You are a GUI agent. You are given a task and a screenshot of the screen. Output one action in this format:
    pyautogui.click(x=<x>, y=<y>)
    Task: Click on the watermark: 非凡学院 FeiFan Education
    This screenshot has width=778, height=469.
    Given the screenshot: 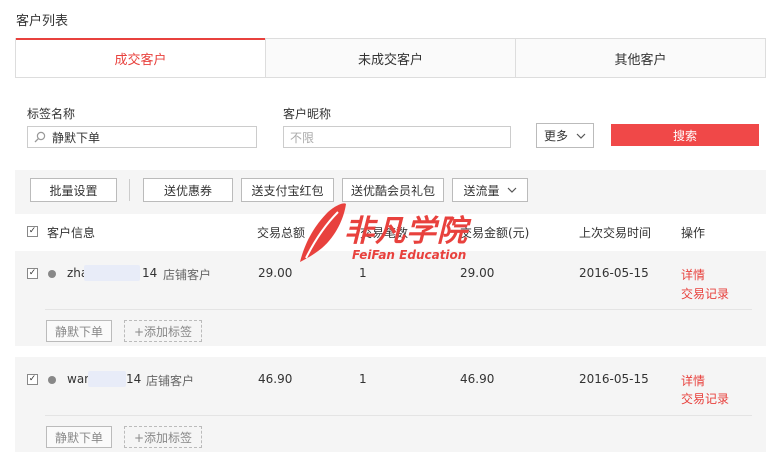 What is the action you would take?
    pyautogui.click(x=388, y=234)
    